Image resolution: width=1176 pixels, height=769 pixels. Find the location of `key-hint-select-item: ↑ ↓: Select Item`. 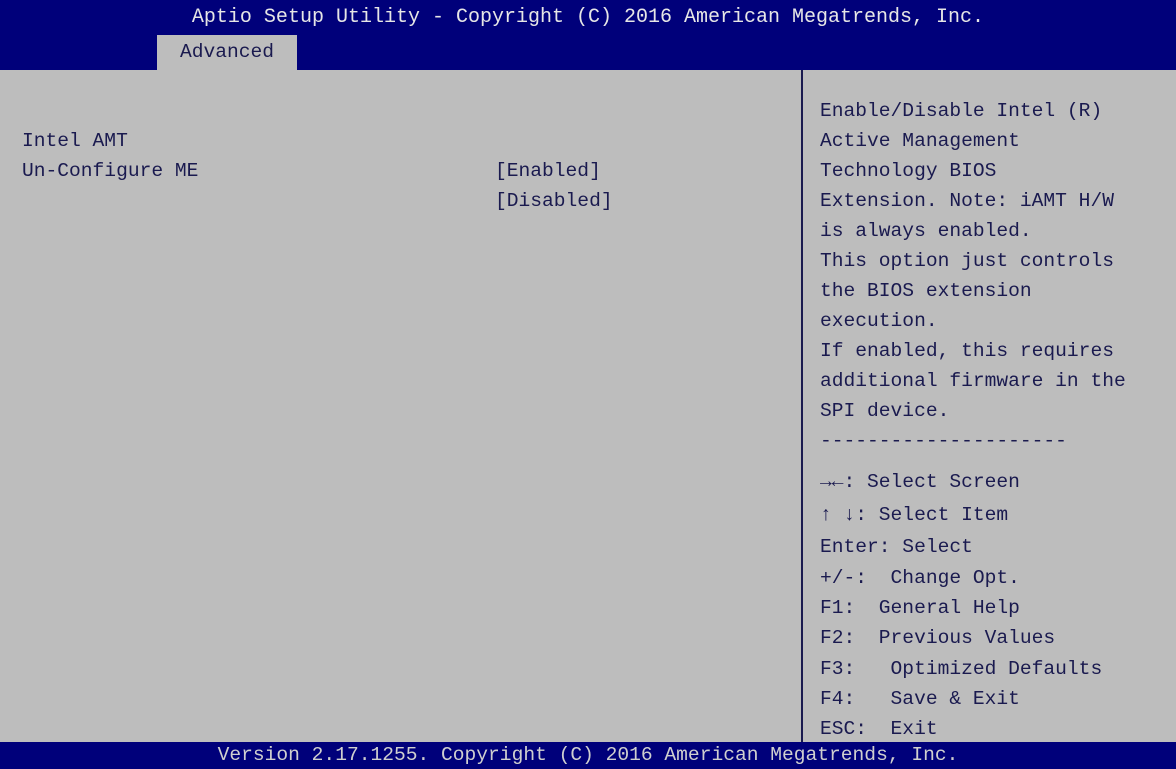

key-hint-select-item: ↑ ↓: Select Item is located at coordinates (914, 515).